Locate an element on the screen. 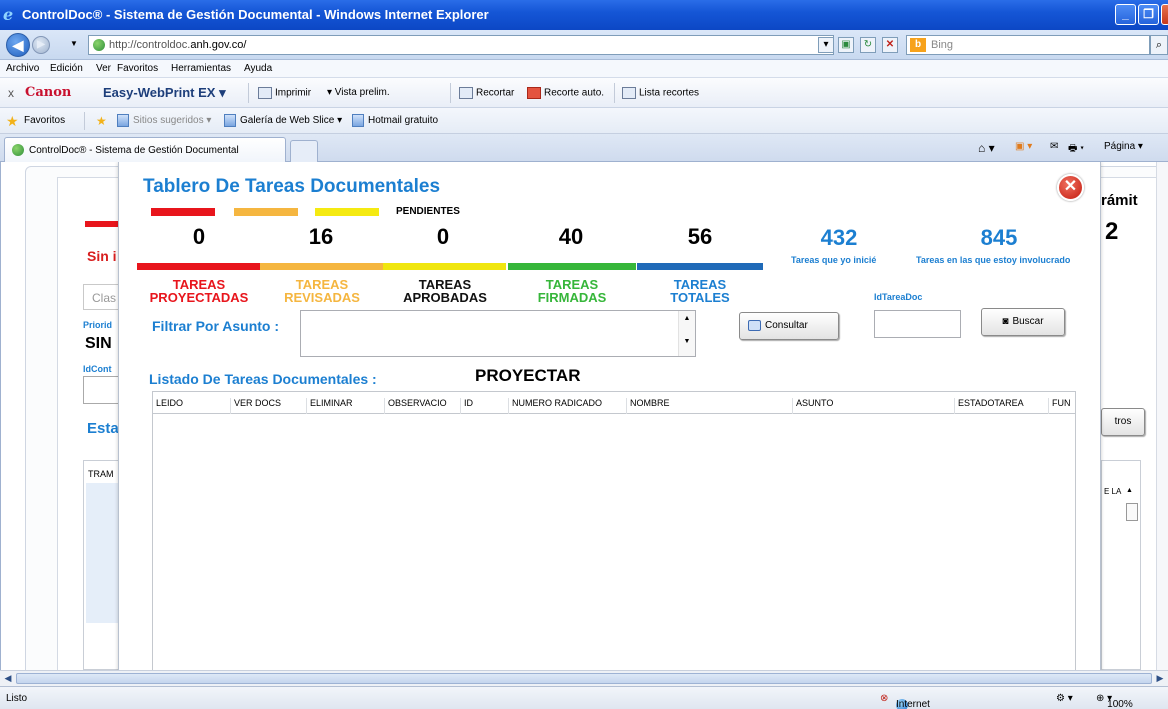 This screenshot has height=709, width=1168. menu-herramientas: Herramientas is located at coordinates (201, 68).